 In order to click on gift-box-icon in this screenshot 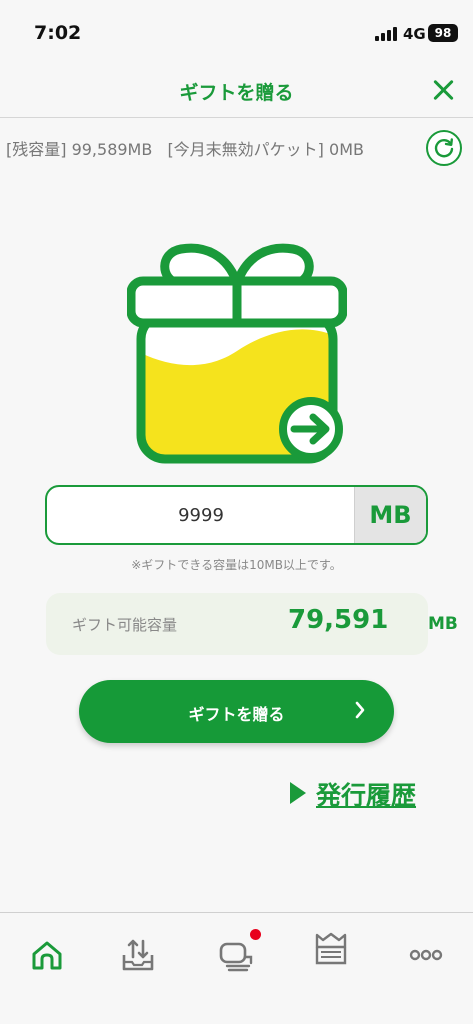, I will do `click(237, 353)`.